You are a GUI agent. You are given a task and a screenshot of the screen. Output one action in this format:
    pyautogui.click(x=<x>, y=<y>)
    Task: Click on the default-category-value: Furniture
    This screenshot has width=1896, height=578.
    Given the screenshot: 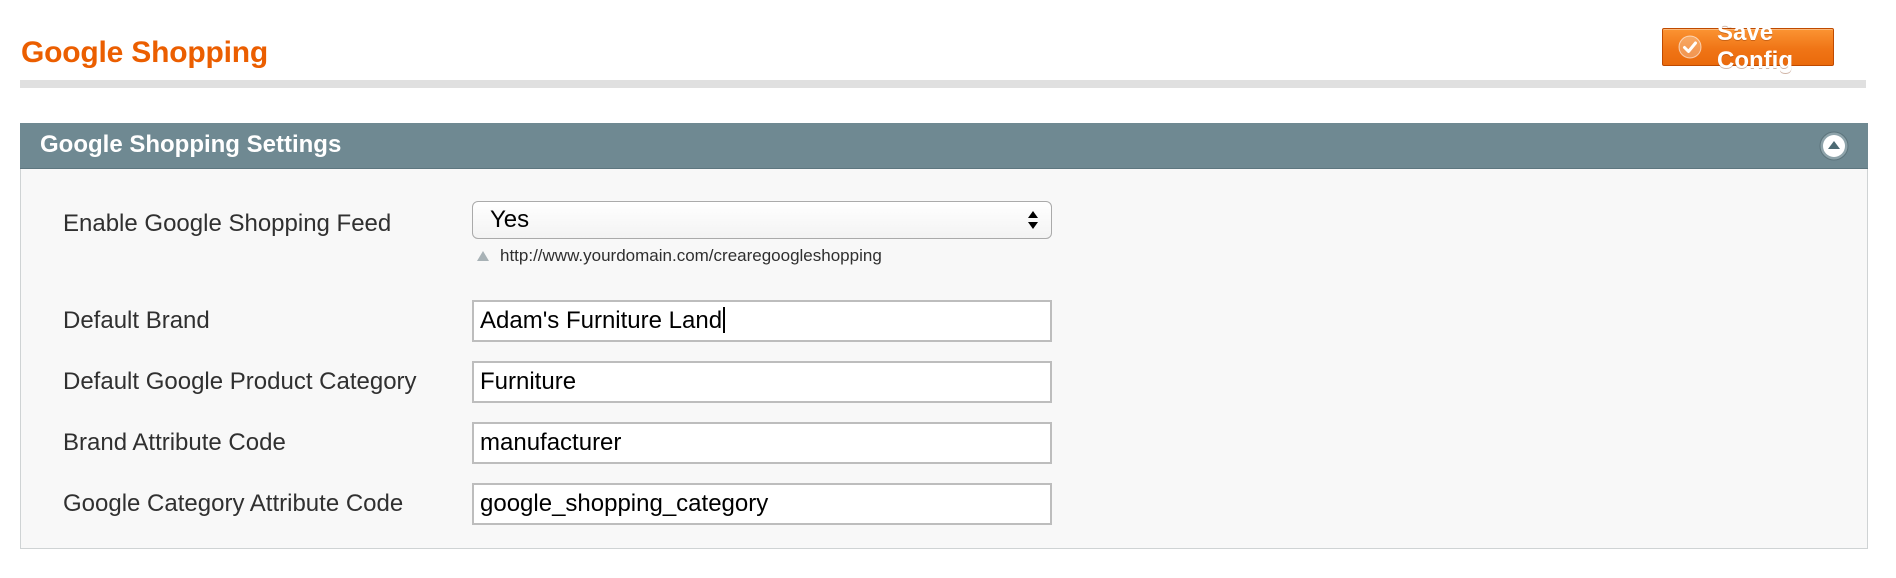 What is the action you would take?
    pyautogui.click(x=528, y=381)
    